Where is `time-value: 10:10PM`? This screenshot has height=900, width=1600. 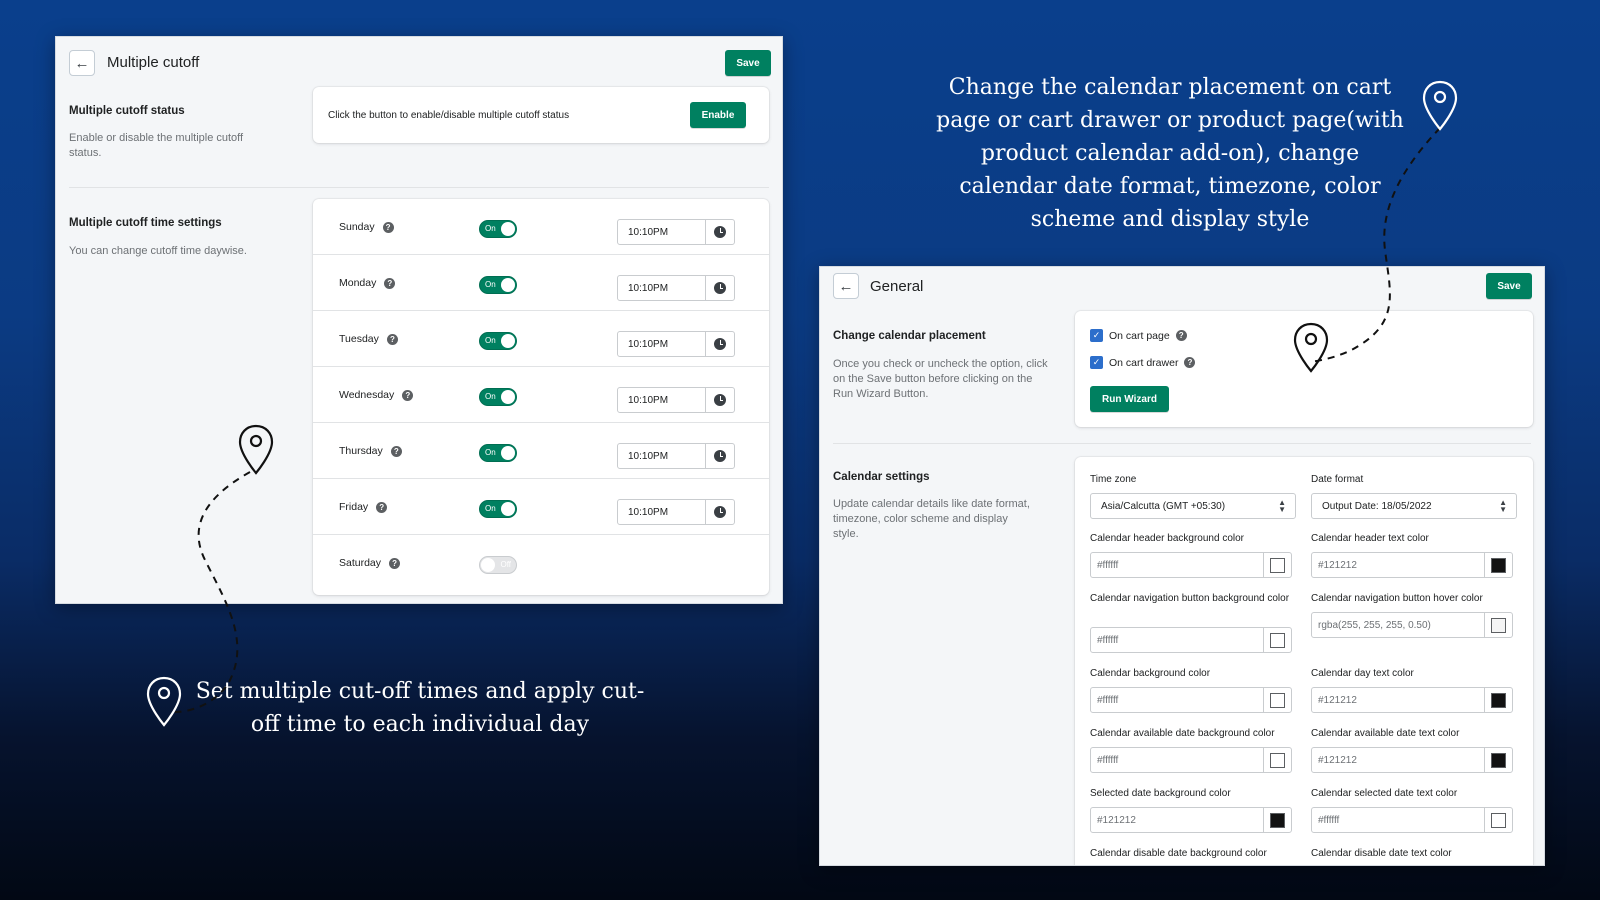 time-value: 10:10PM is located at coordinates (648, 400).